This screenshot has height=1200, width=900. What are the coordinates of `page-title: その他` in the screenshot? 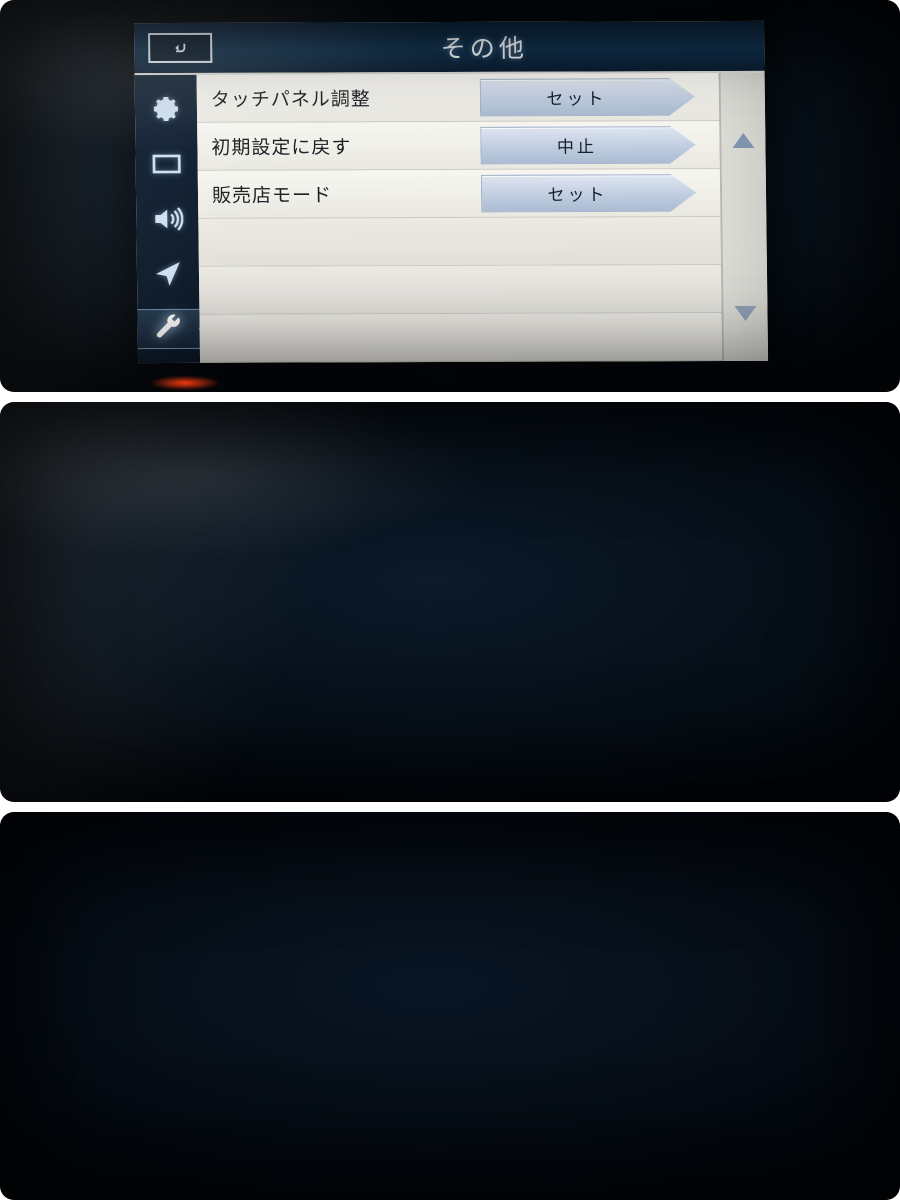 It's located at (484, 48).